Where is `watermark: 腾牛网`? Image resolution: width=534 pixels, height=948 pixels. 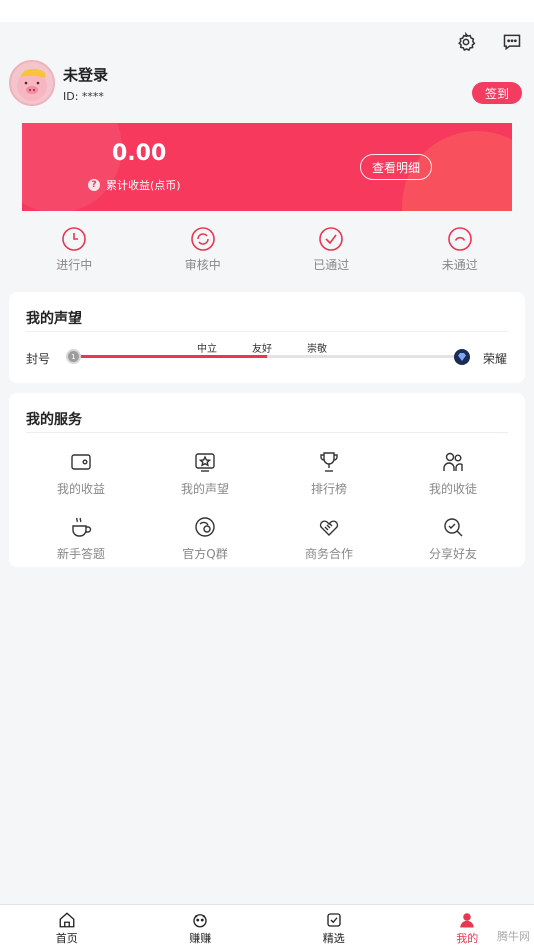
watermark: 腾牛网 is located at coordinates (513, 936).